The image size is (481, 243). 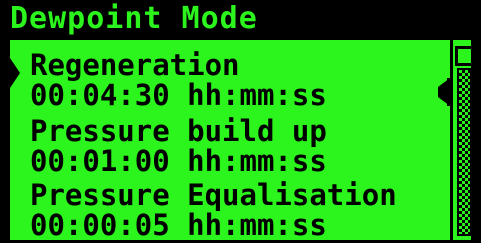 I want to click on scrollbar-track, so click(x=464, y=152).